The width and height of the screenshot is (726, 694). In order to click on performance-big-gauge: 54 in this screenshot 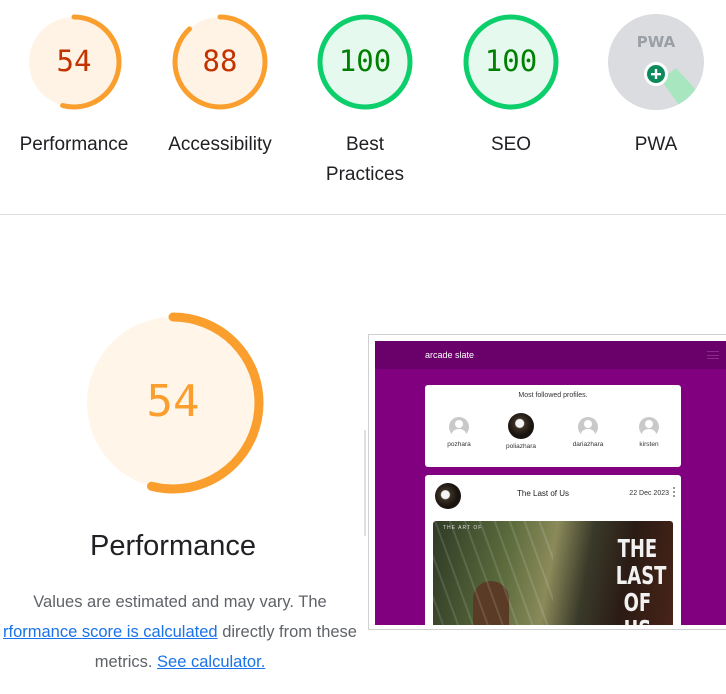, I will do `click(173, 403)`.